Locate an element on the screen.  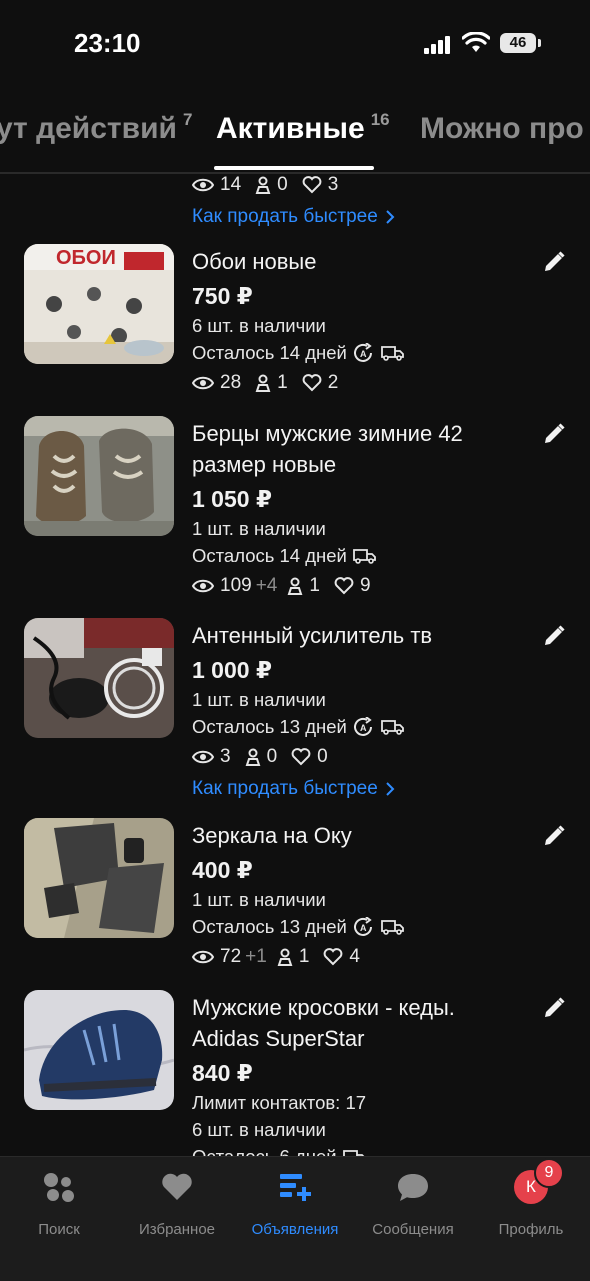
item-price: 750 ₽ is located at coordinates (222, 296).